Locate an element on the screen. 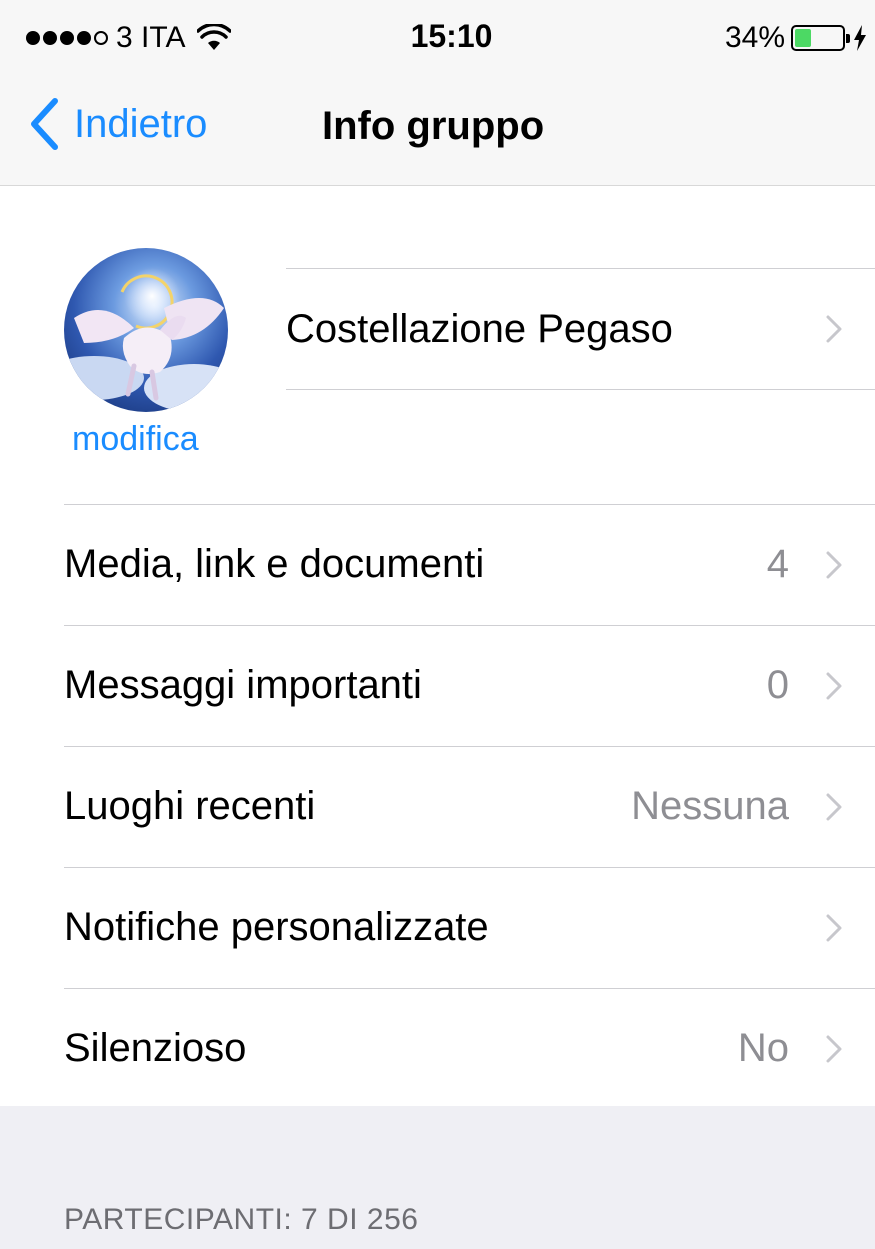 The image size is (875, 1249). row-value: 4 is located at coordinates (777, 564).